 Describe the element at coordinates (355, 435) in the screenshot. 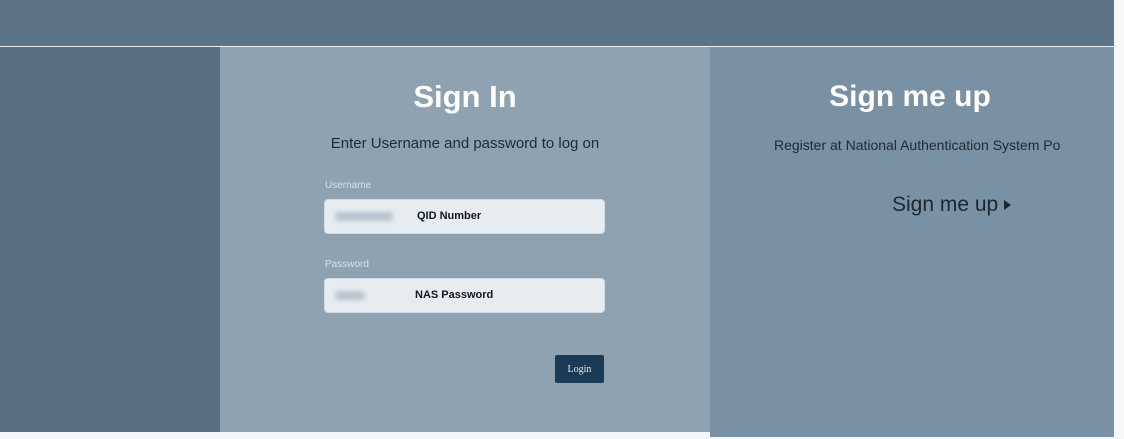

I see `bottom-edge` at that location.